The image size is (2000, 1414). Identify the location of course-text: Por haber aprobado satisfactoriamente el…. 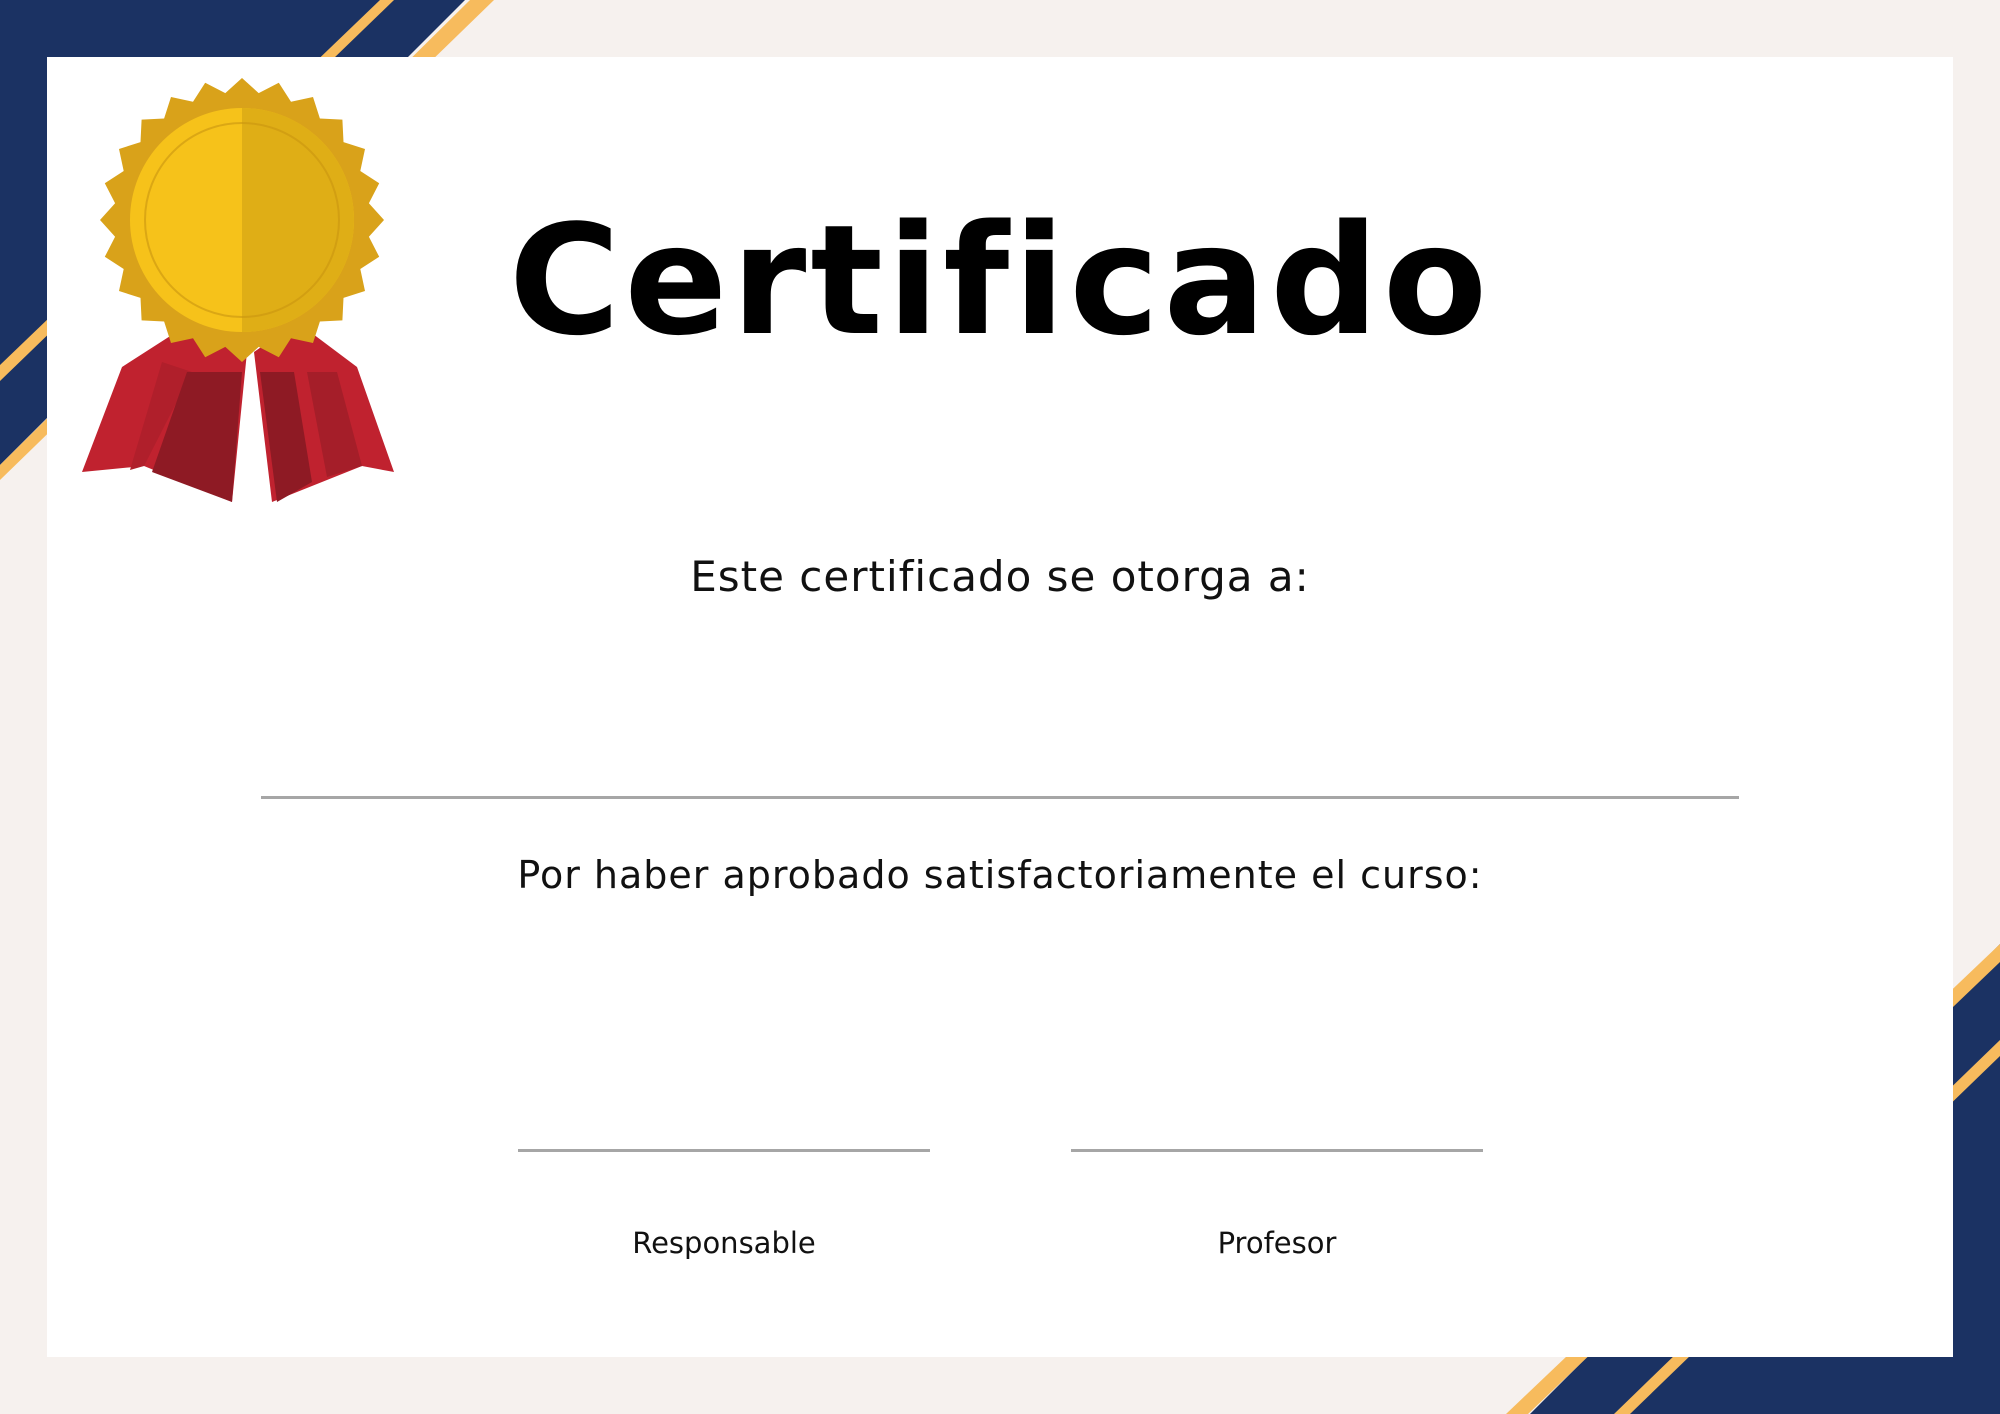
(1000, 875).